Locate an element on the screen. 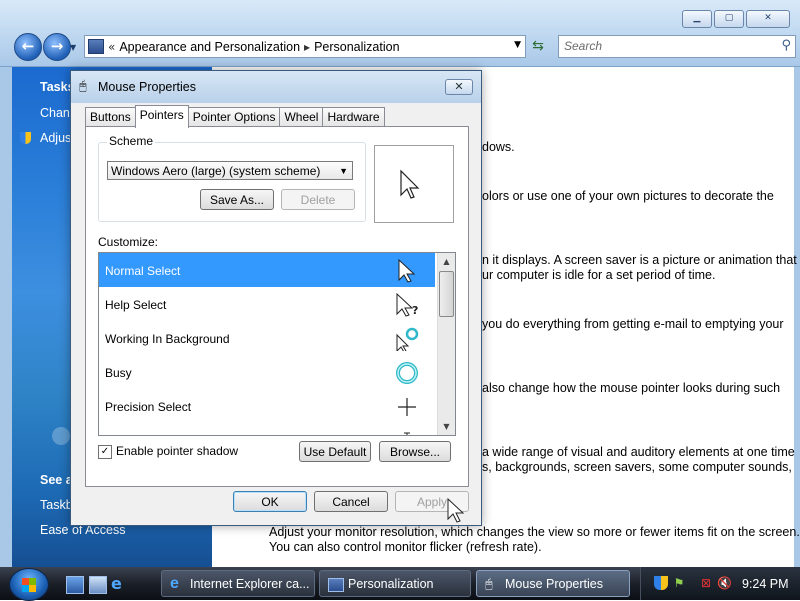 The image size is (800, 601). content-text: dows. is located at coordinates (498, 147).